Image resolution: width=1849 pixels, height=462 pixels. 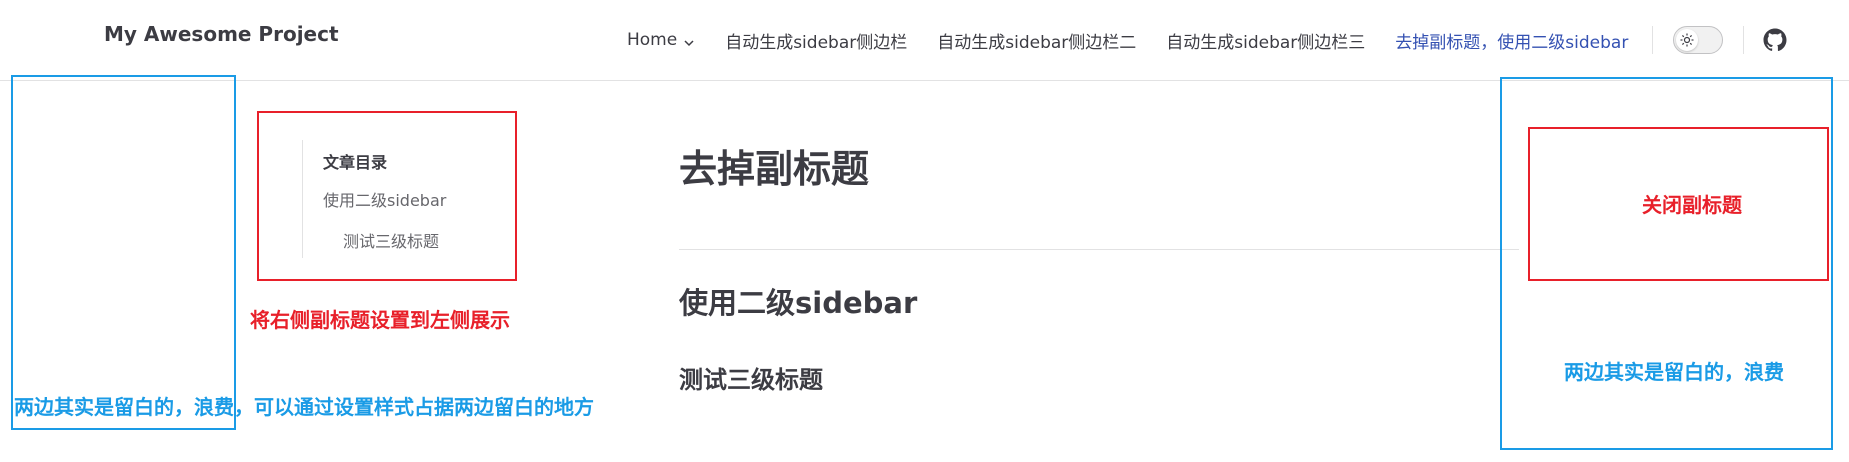 What do you see at coordinates (774, 169) in the screenshot?
I see `page-title: 去掉副标题` at bounding box center [774, 169].